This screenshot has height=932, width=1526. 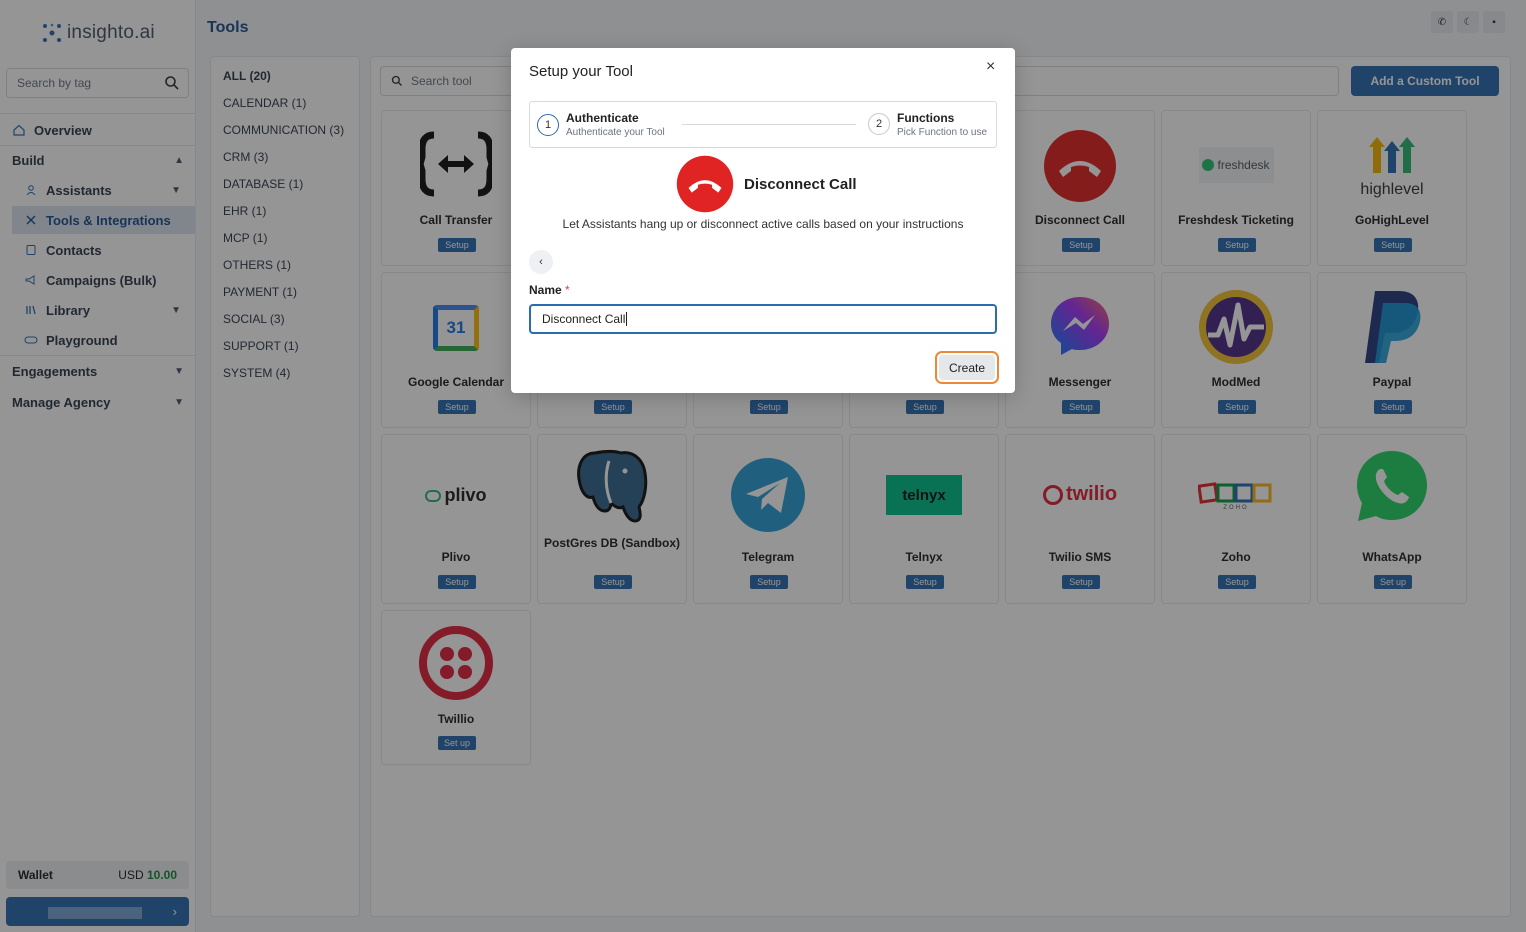 I want to click on step-1-number: 1, so click(x=548, y=125).